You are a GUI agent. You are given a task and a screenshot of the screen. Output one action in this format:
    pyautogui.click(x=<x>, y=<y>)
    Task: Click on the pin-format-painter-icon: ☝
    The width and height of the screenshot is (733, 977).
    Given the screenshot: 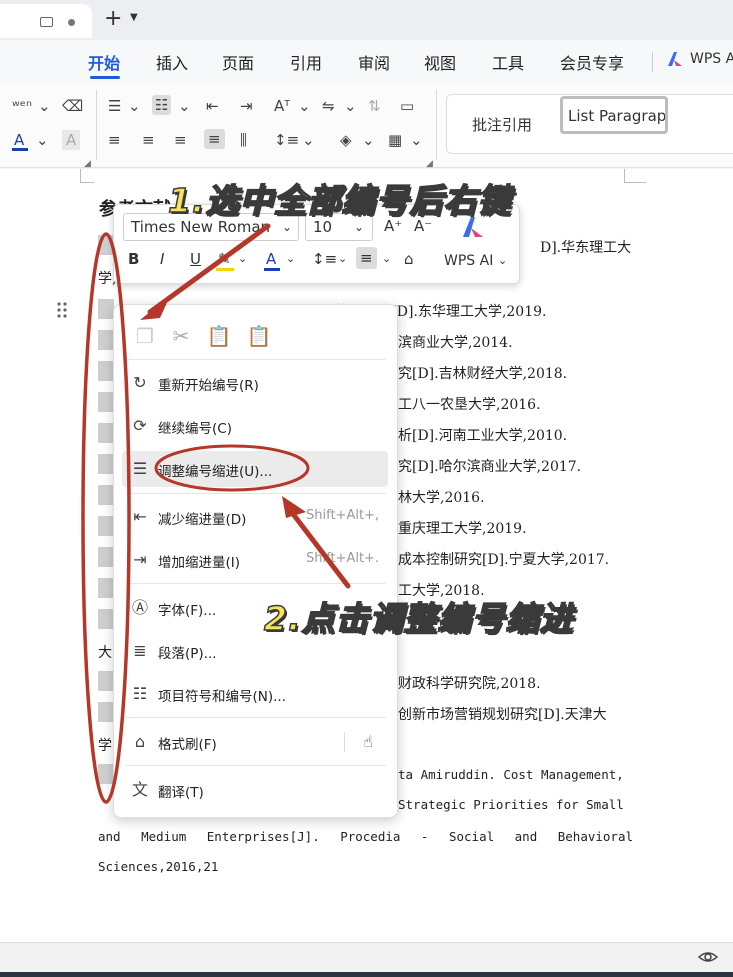 What is the action you would take?
    pyautogui.click(x=368, y=742)
    